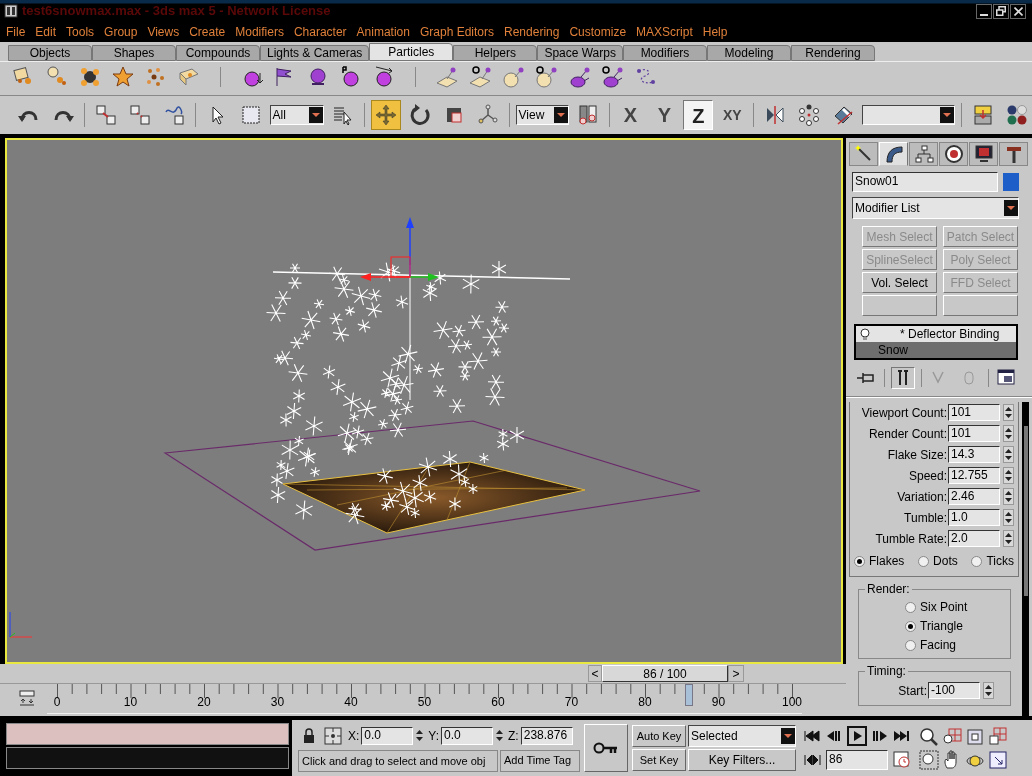 The width and height of the screenshot is (1032, 776). I want to click on previous-frame-button: <, so click(595, 673).